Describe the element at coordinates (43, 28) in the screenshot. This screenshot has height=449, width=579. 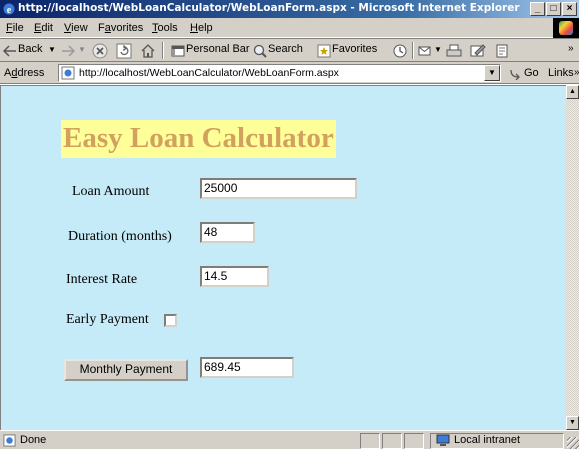
I see `menu-edit: Edit` at that location.